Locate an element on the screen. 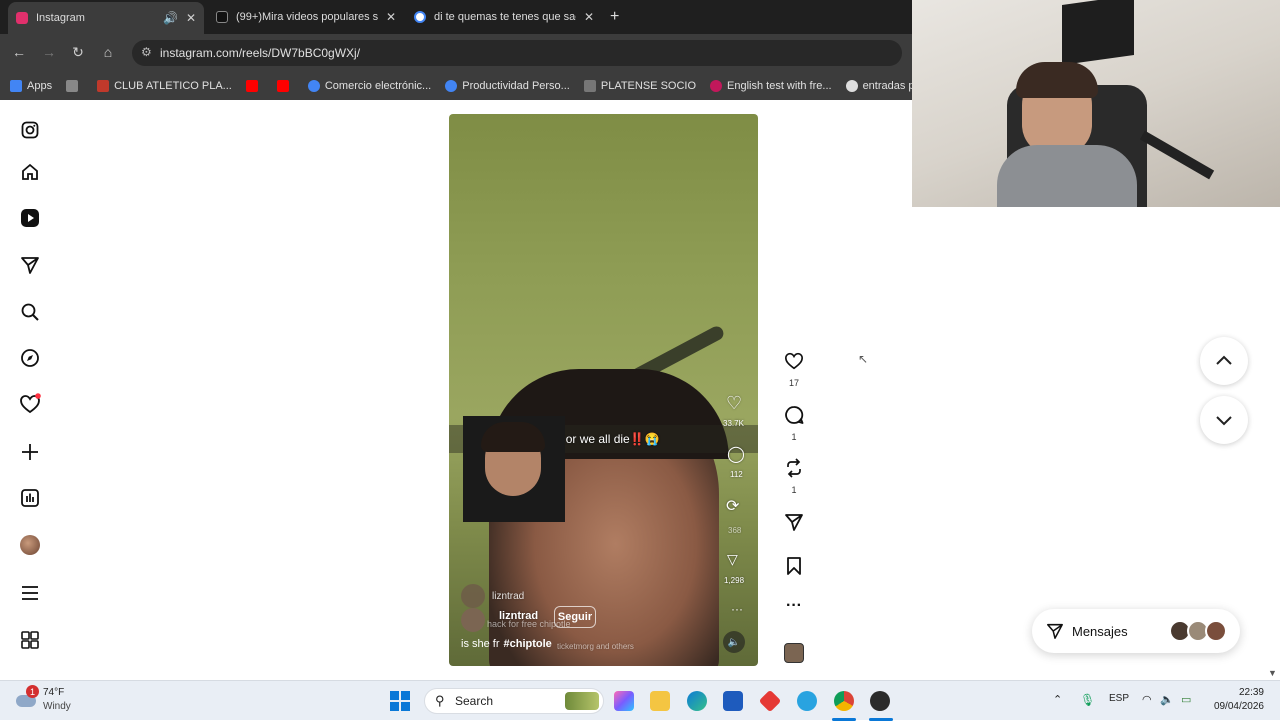  back-button: ← is located at coordinates (19, 52).